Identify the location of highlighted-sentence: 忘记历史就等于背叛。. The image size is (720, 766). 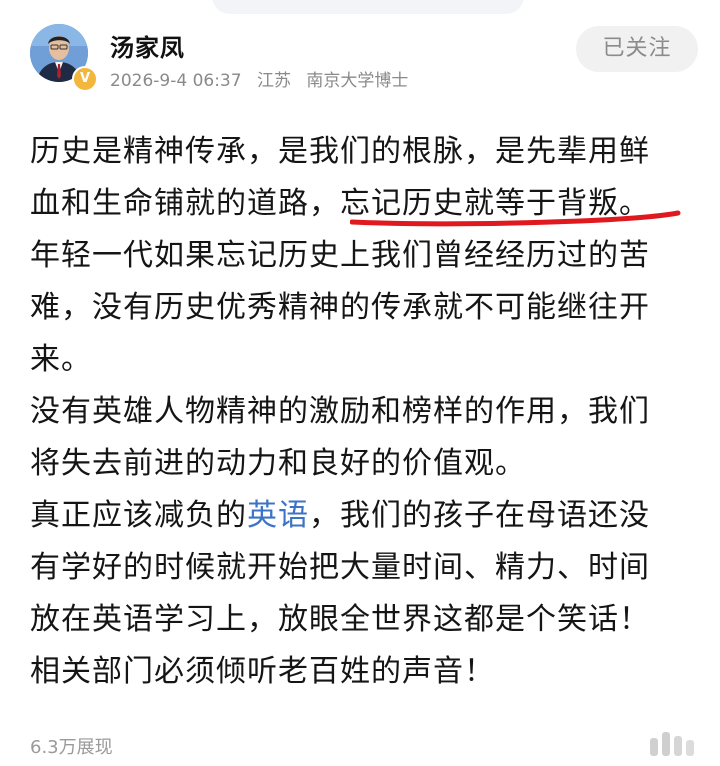
(495, 203).